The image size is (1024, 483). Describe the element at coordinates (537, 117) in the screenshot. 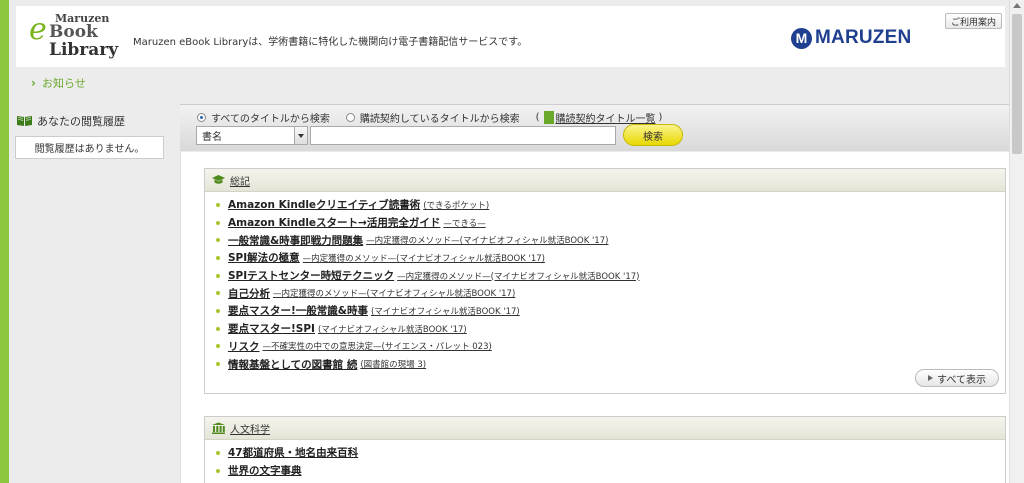

I see `paren-open: (` at that location.